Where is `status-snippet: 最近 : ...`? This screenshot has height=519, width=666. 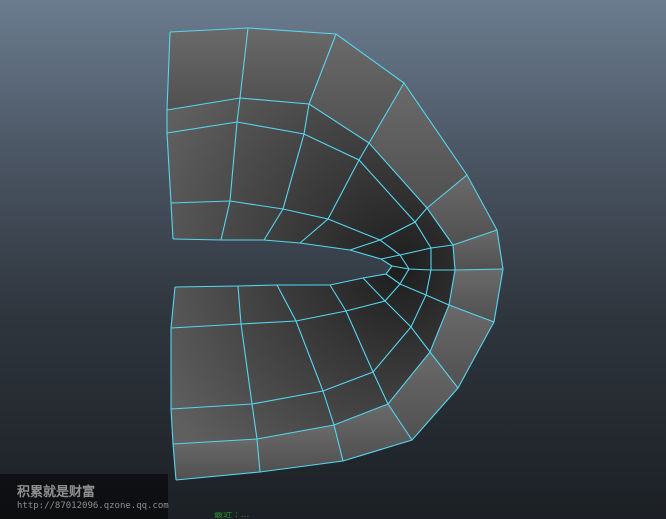
status-snippet: 最近 : ... is located at coordinates (232, 515).